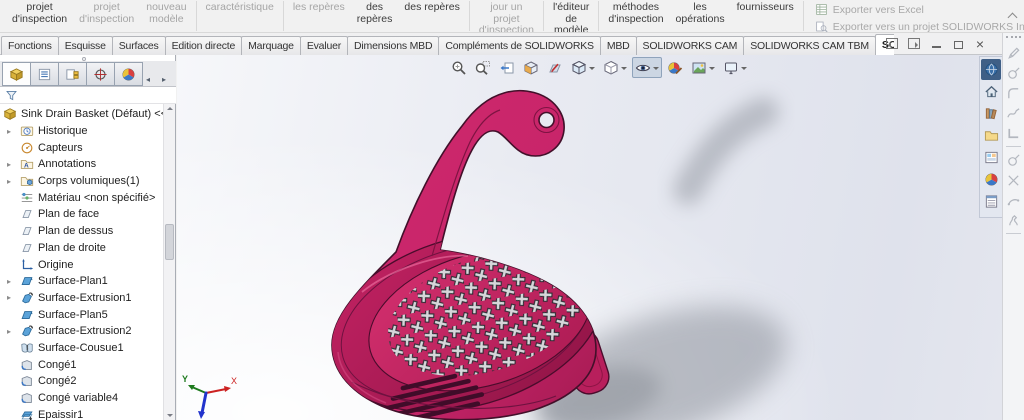 The image size is (1024, 420). What do you see at coordinates (82, 131) in the screenshot?
I see `tree-historique: ▸ Historique` at bounding box center [82, 131].